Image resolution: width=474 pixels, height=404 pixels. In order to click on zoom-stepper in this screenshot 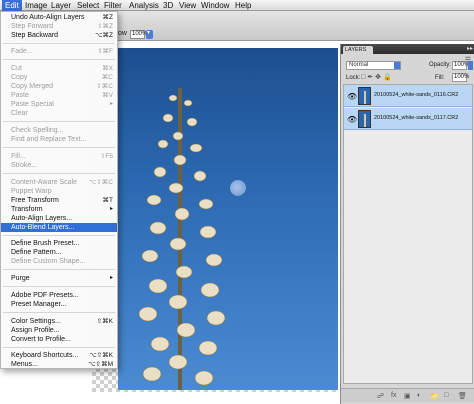, I will do `click(149, 34)`.